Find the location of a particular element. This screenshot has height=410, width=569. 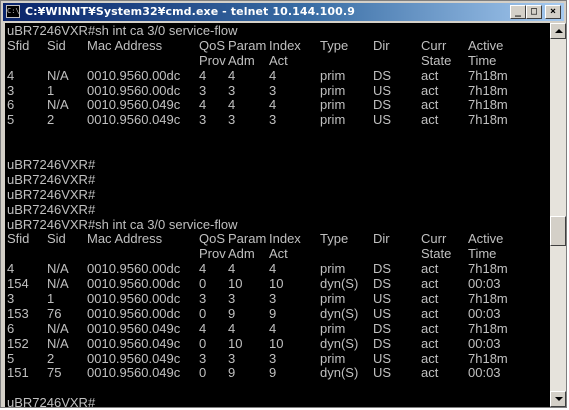

scroll-thumb is located at coordinates (558, 231).